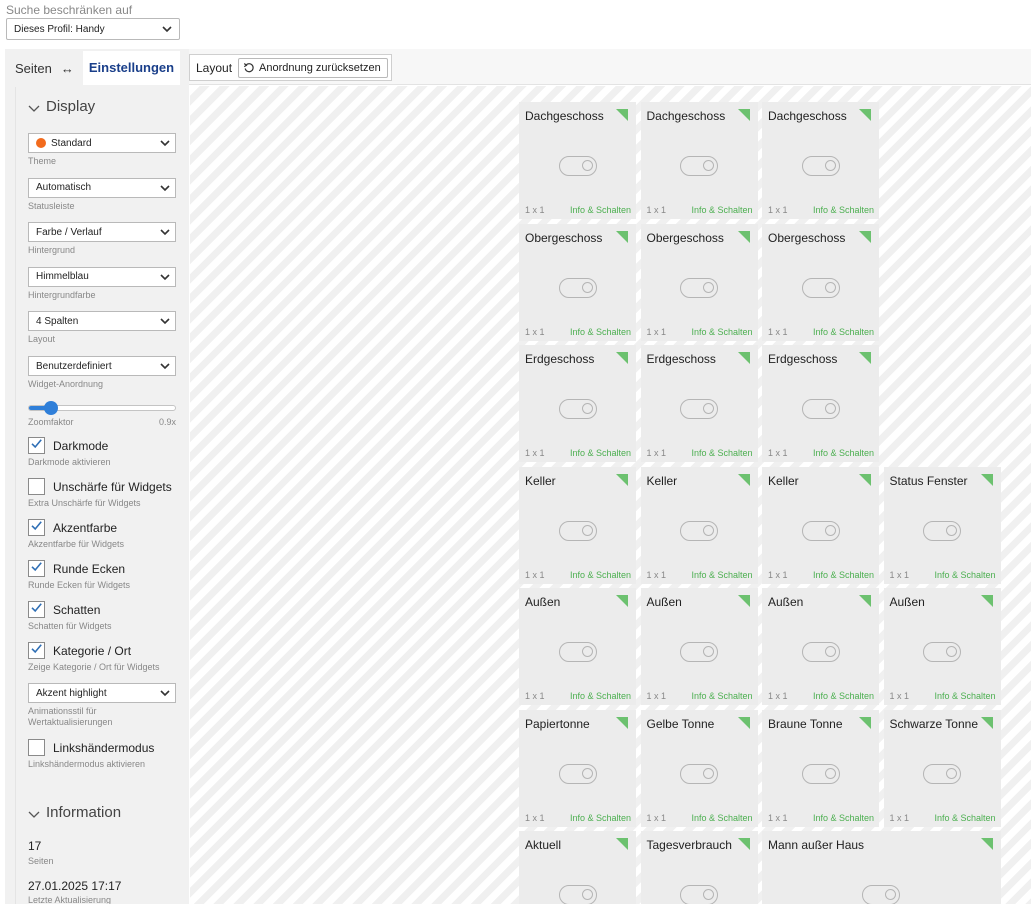 This screenshot has height=904, width=1031. What do you see at coordinates (102, 187) in the screenshot?
I see `status-bar-select: Automatisch` at bounding box center [102, 187].